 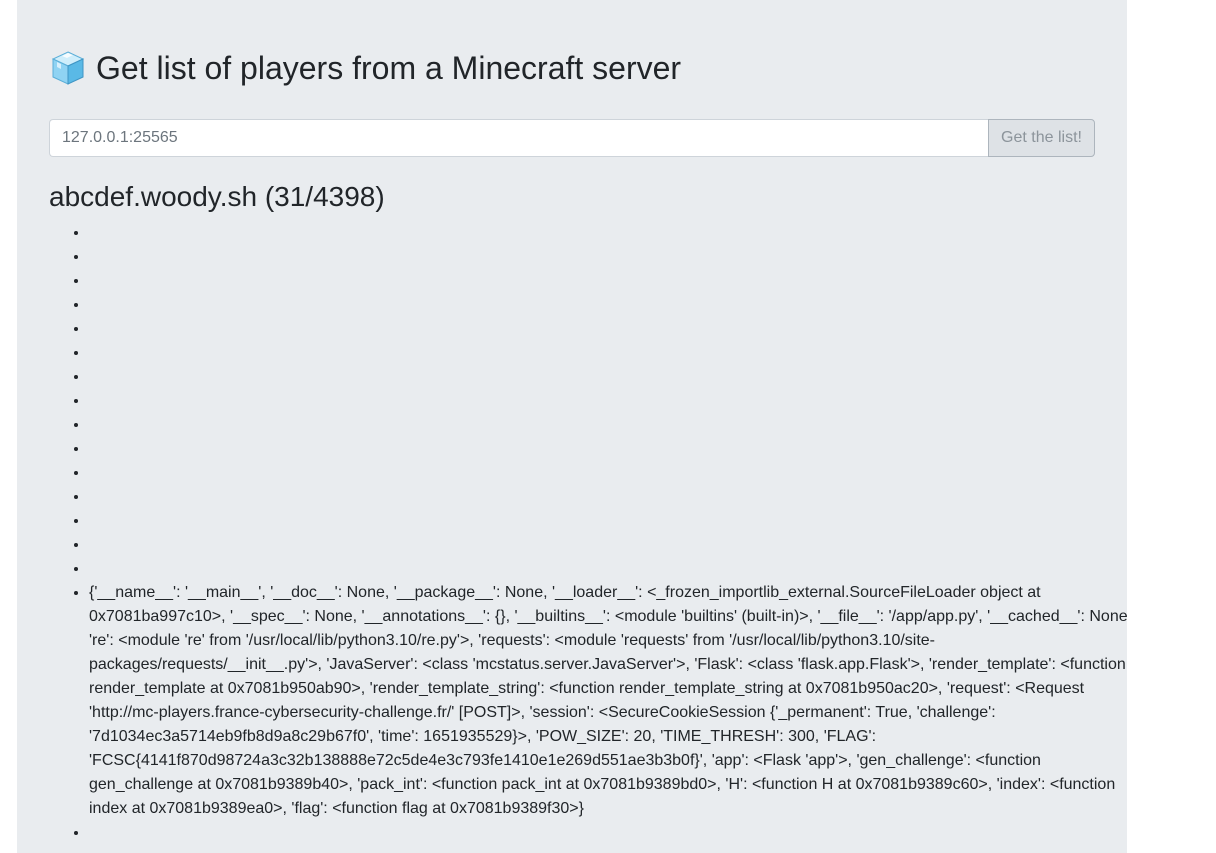 What do you see at coordinates (217, 196) in the screenshot?
I see `server-heading: abcdef.woody.sh (31/4398)` at bounding box center [217, 196].